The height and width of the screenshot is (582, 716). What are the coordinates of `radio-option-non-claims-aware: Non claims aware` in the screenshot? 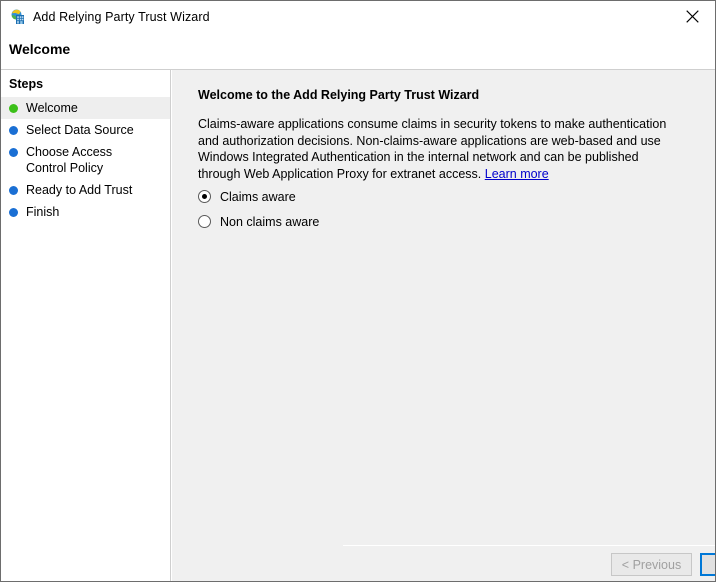 It's located at (258, 221).